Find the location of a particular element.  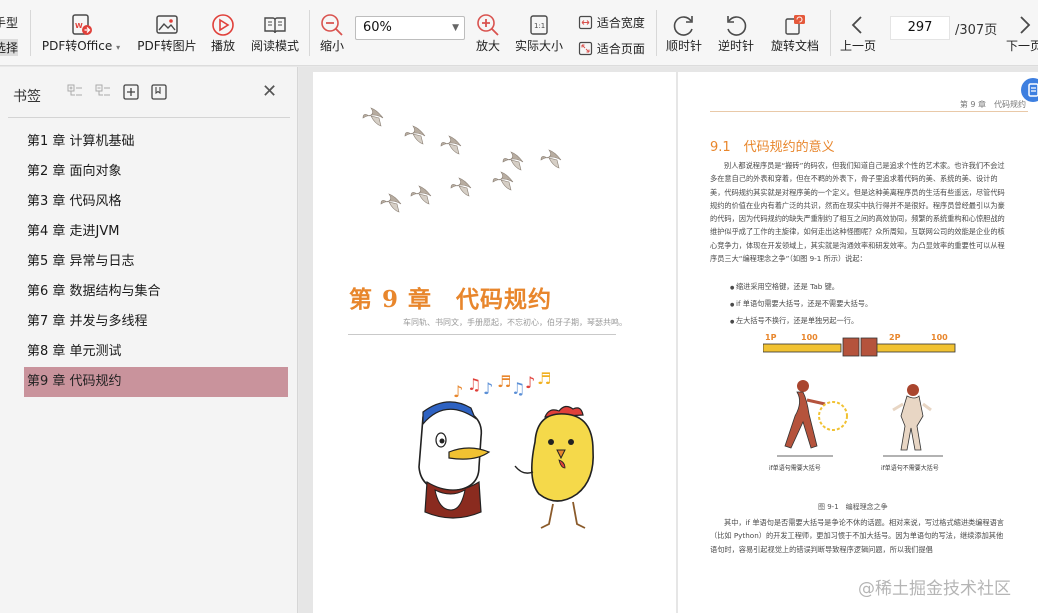

chapter-divider is located at coordinates (482, 334).